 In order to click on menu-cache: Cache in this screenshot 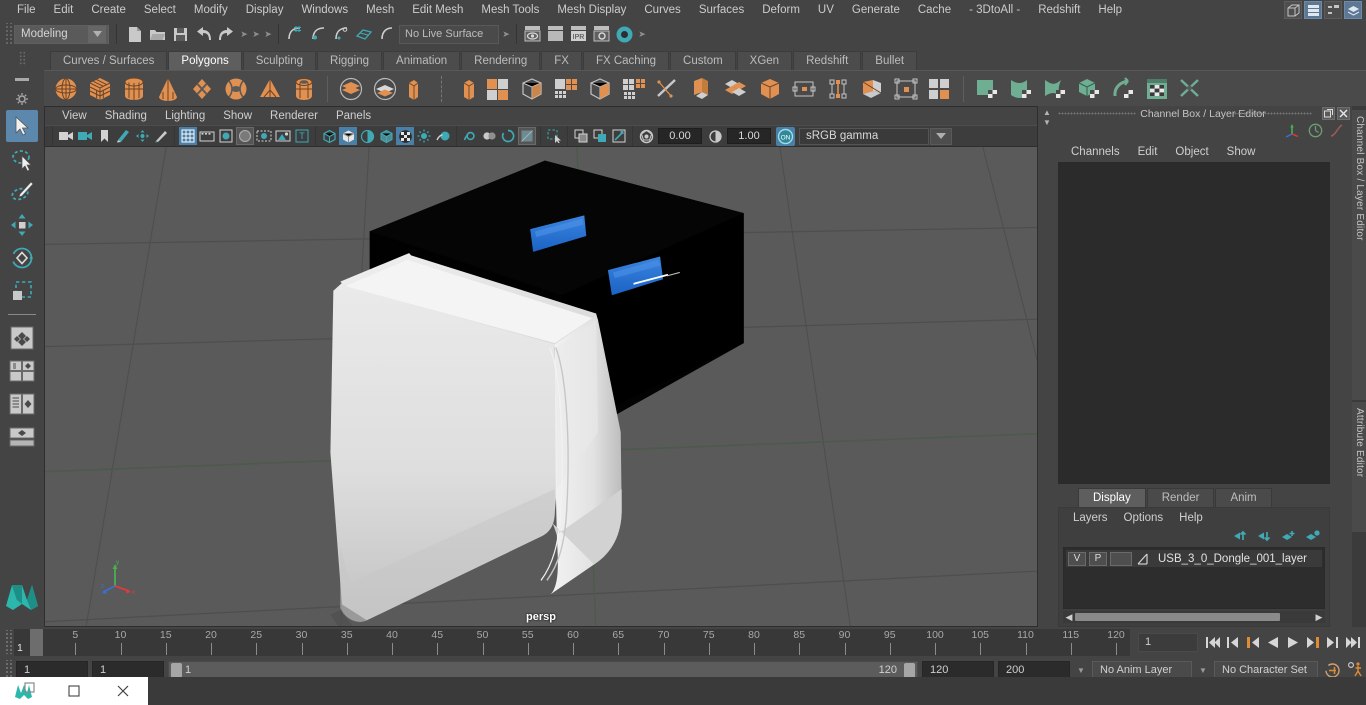, I will do `click(934, 10)`.